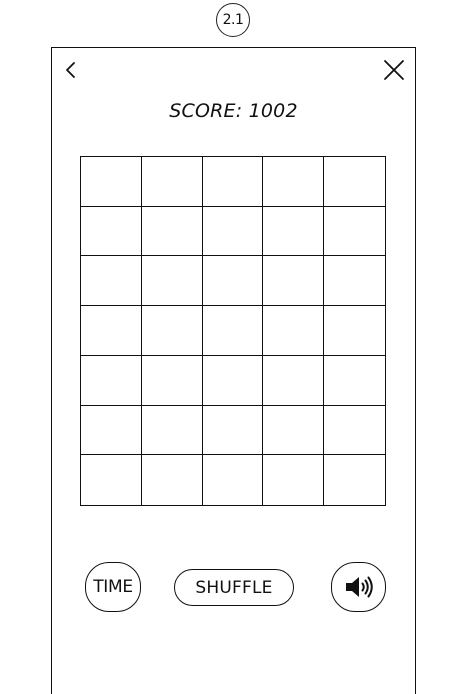 This screenshot has width=467, height=694. I want to click on time-button-label: TIME, so click(113, 587).